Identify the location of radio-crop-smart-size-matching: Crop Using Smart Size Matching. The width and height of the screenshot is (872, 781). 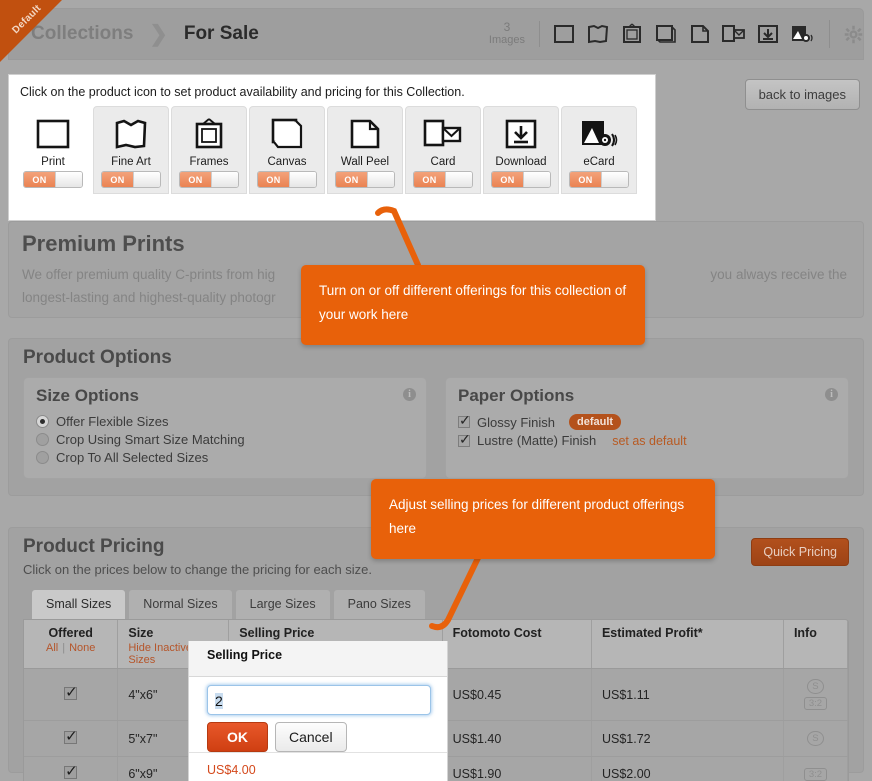
(225, 439).